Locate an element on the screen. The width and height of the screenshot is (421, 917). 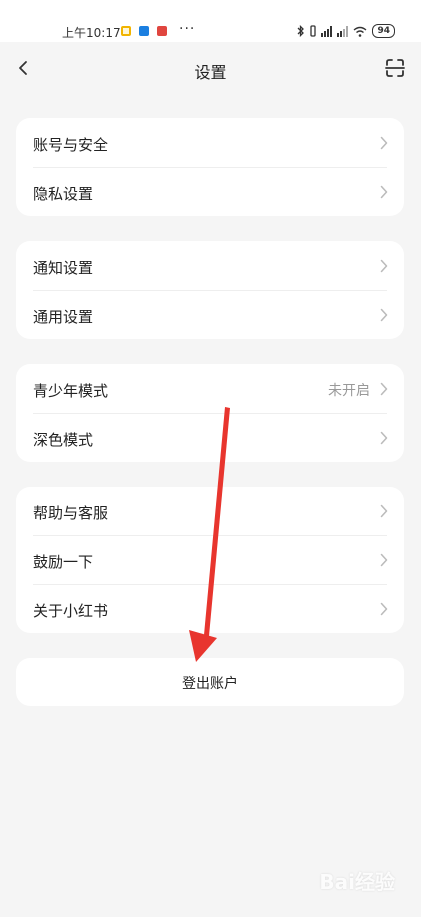
row-label: 青少年模式 is located at coordinates (71, 391).